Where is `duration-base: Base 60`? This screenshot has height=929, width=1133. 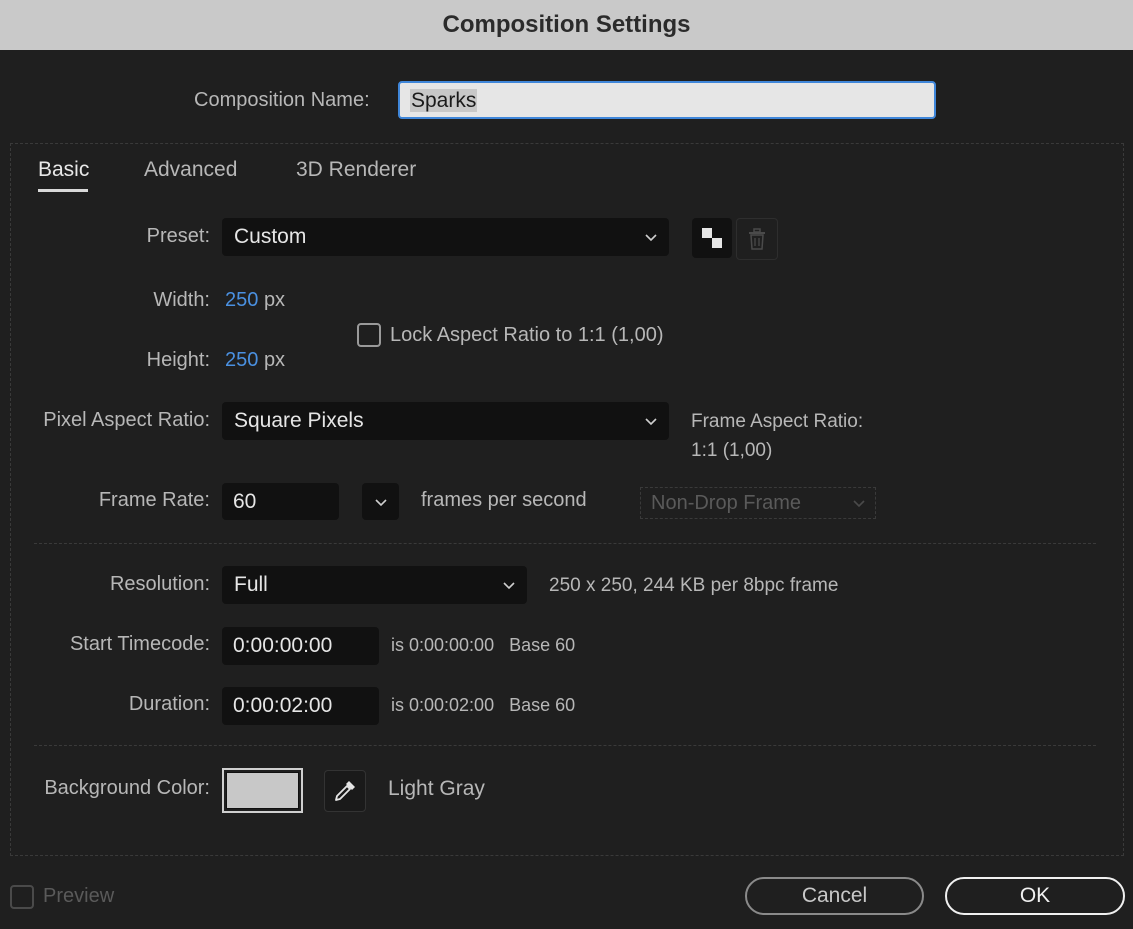 duration-base: Base 60 is located at coordinates (542, 705).